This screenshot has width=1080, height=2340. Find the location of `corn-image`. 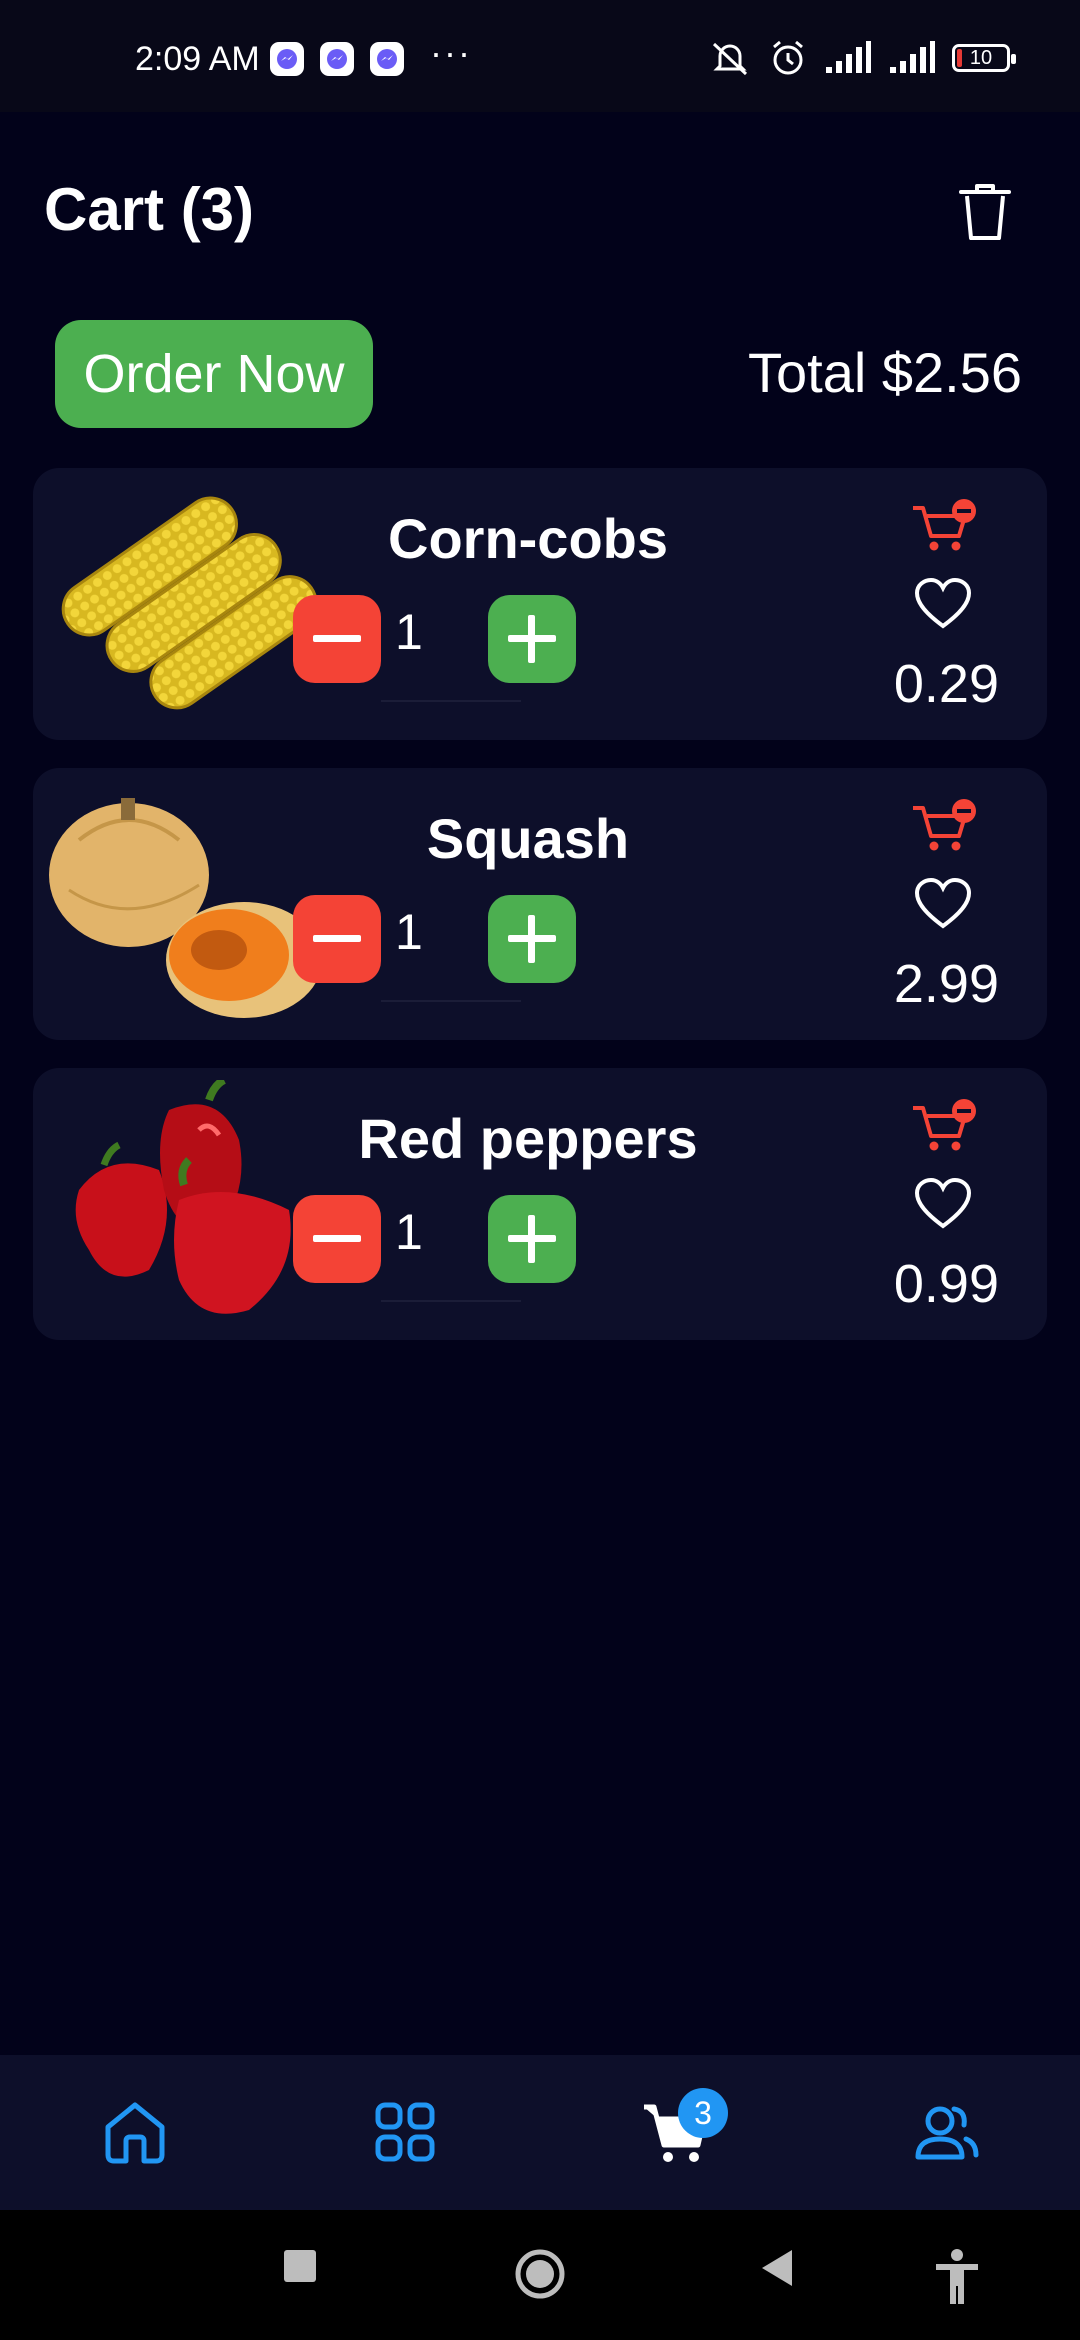

corn-image is located at coordinates (189, 603).